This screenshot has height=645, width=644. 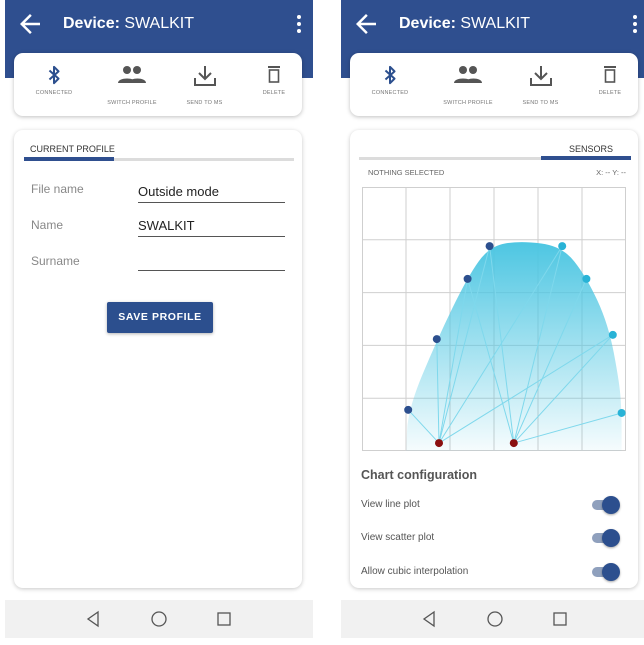 What do you see at coordinates (211, 227) in the screenshot?
I see `name-field: SWALKIT` at bounding box center [211, 227].